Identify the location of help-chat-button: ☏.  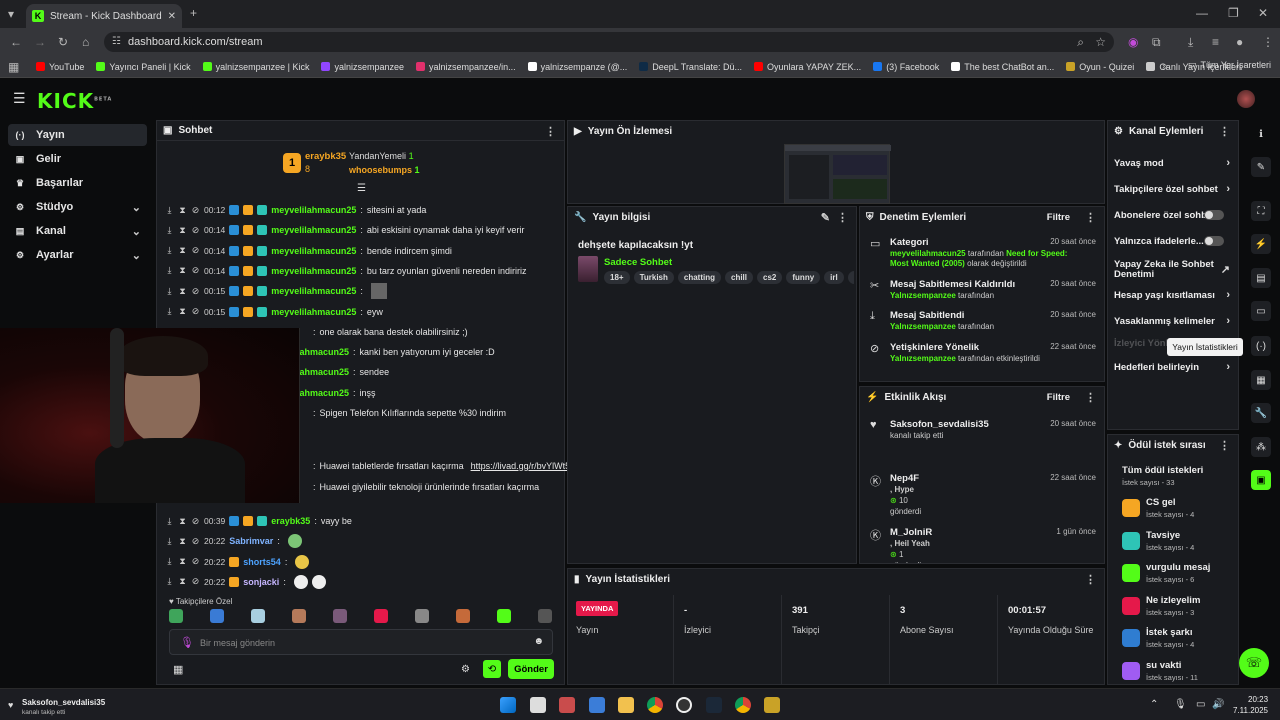
(1254, 663).